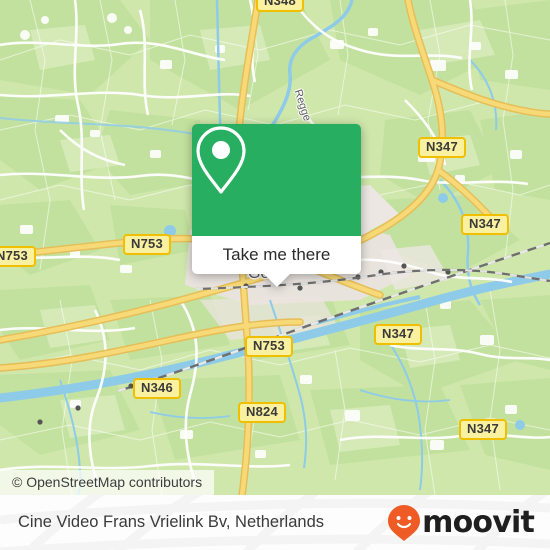 Image resolution: width=550 pixels, height=550 pixels. What do you see at coordinates (276, 180) in the screenshot?
I see `popup-header` at bounding box center [276, 180].